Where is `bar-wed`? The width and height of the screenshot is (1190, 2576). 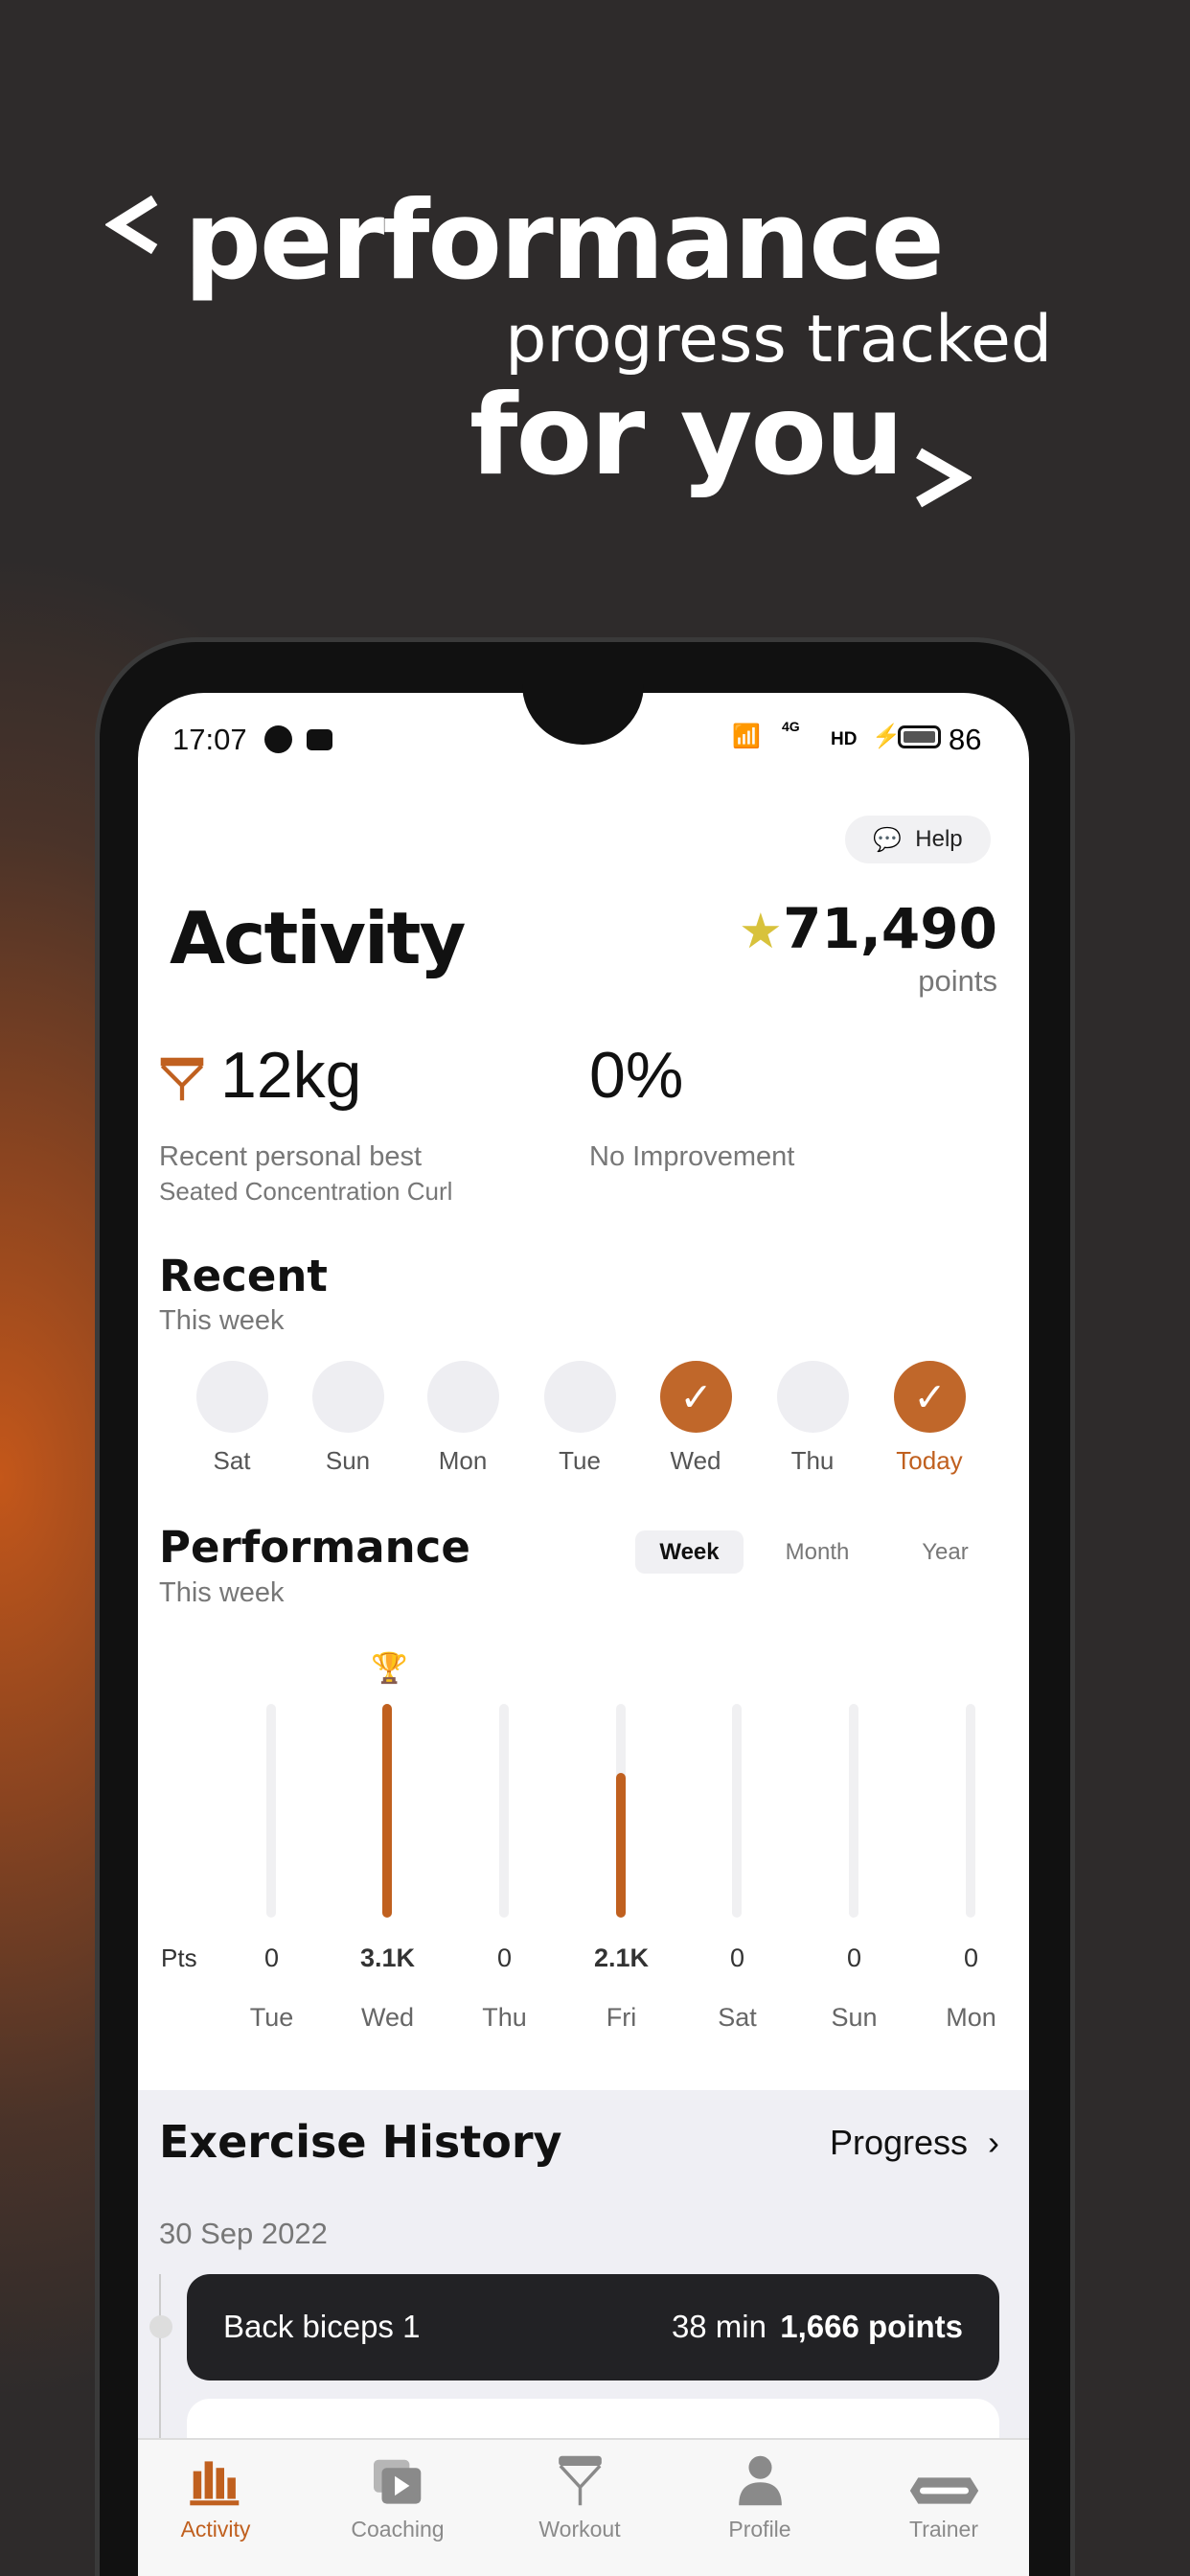
bar-wed is located at coordinates (387, 1811).